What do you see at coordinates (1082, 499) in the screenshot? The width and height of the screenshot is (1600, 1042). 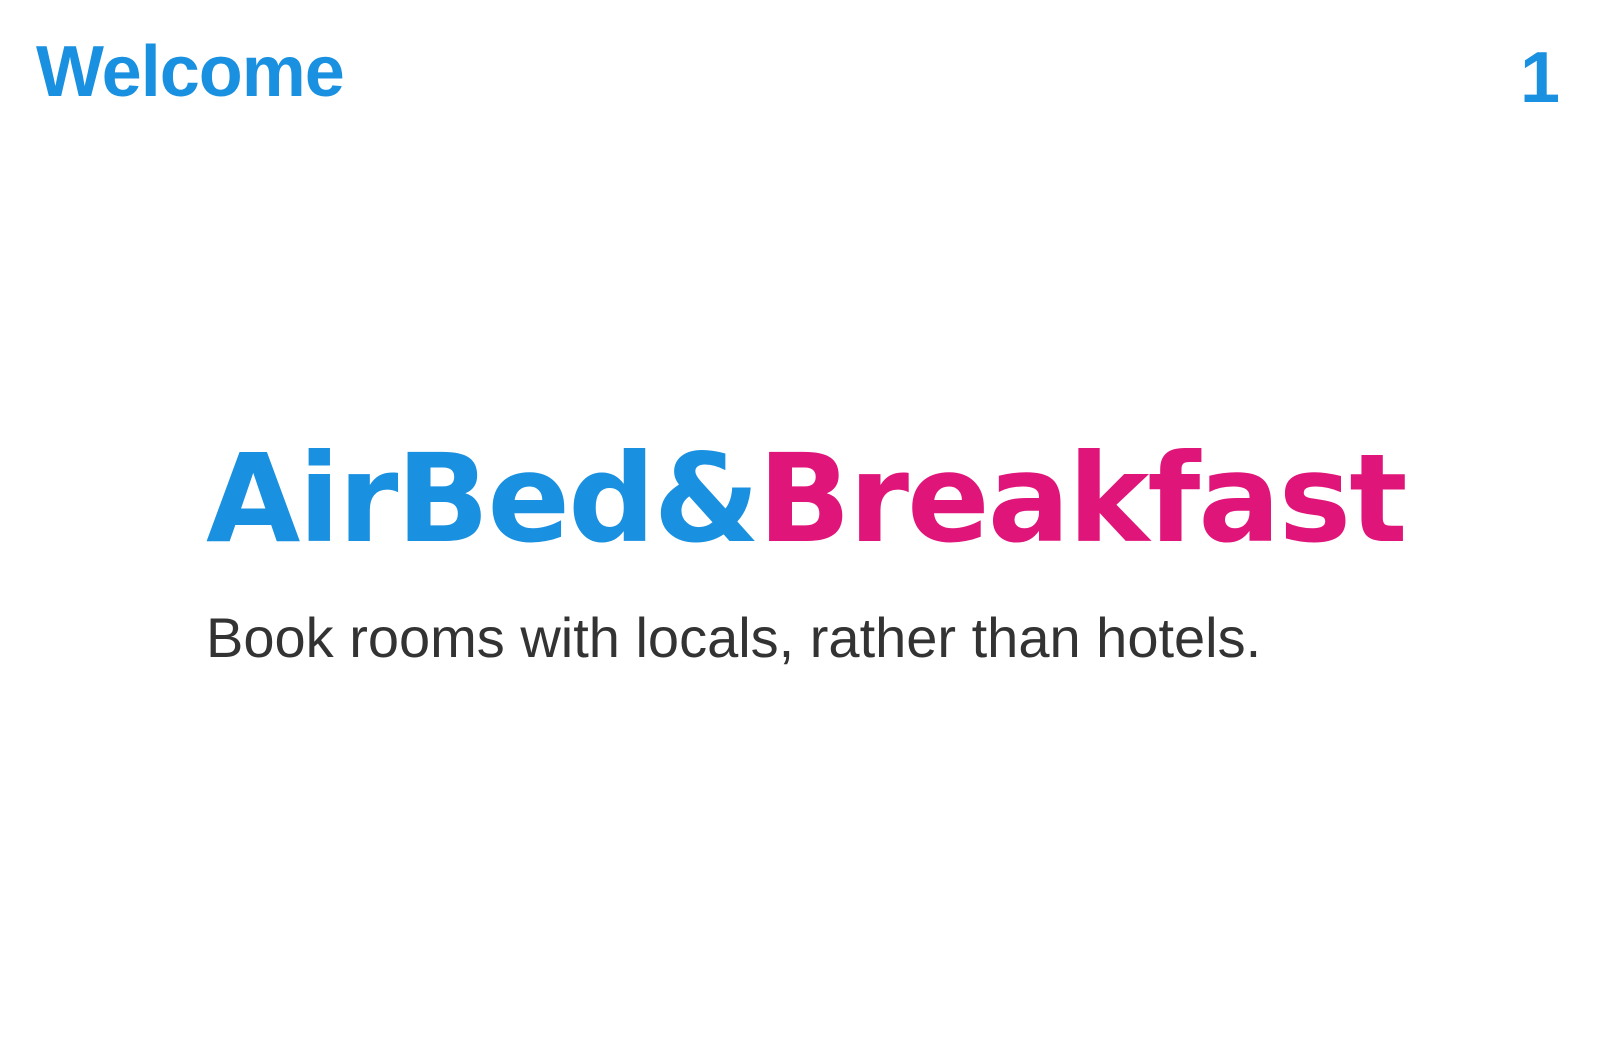 I see `logo-part-breakfast: Breakfast` at bounding box center [1082, 499].